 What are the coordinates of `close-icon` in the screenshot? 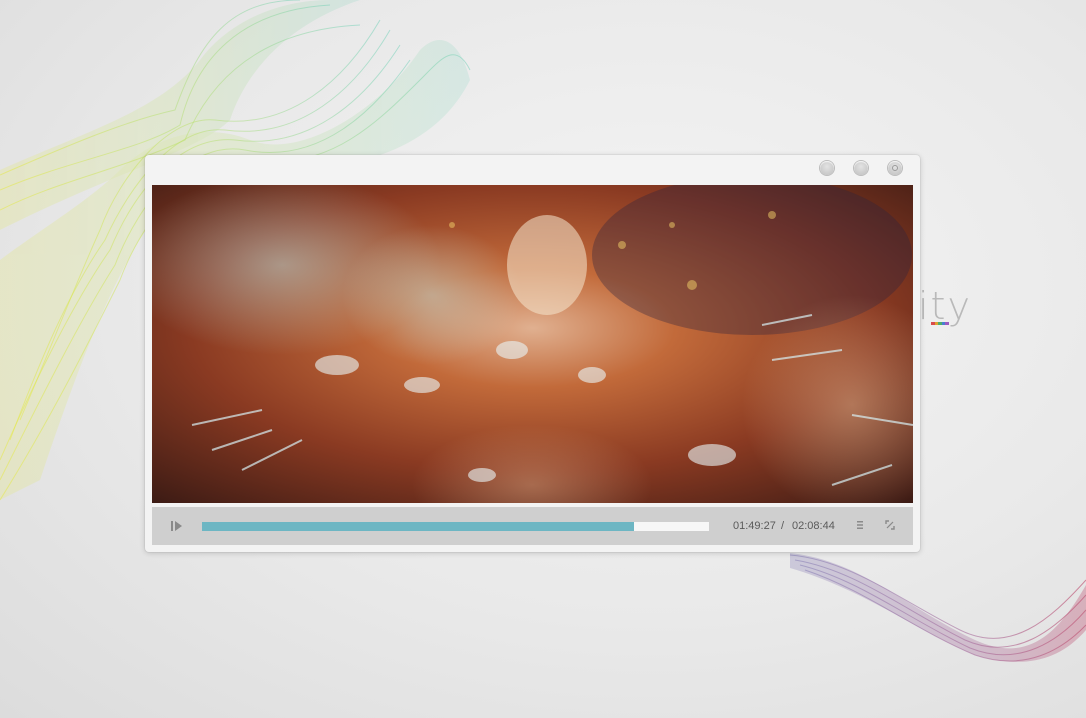 It's located at (895, 168).